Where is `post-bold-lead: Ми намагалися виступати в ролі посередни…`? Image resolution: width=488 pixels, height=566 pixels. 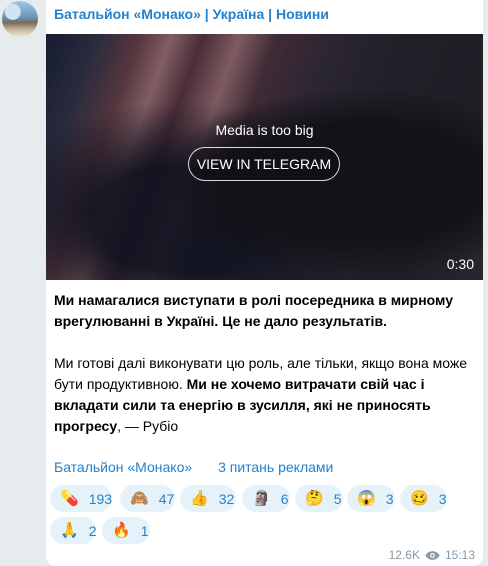 post-bold-lead: Ми намагалися виступати в ролі посередни… is located at coordinates (253, 310).